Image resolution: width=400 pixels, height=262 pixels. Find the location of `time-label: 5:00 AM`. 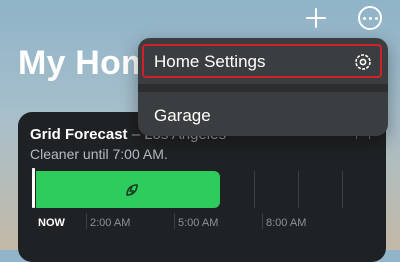

time-label: 5:00 AM is located at coordinates (198, 223).